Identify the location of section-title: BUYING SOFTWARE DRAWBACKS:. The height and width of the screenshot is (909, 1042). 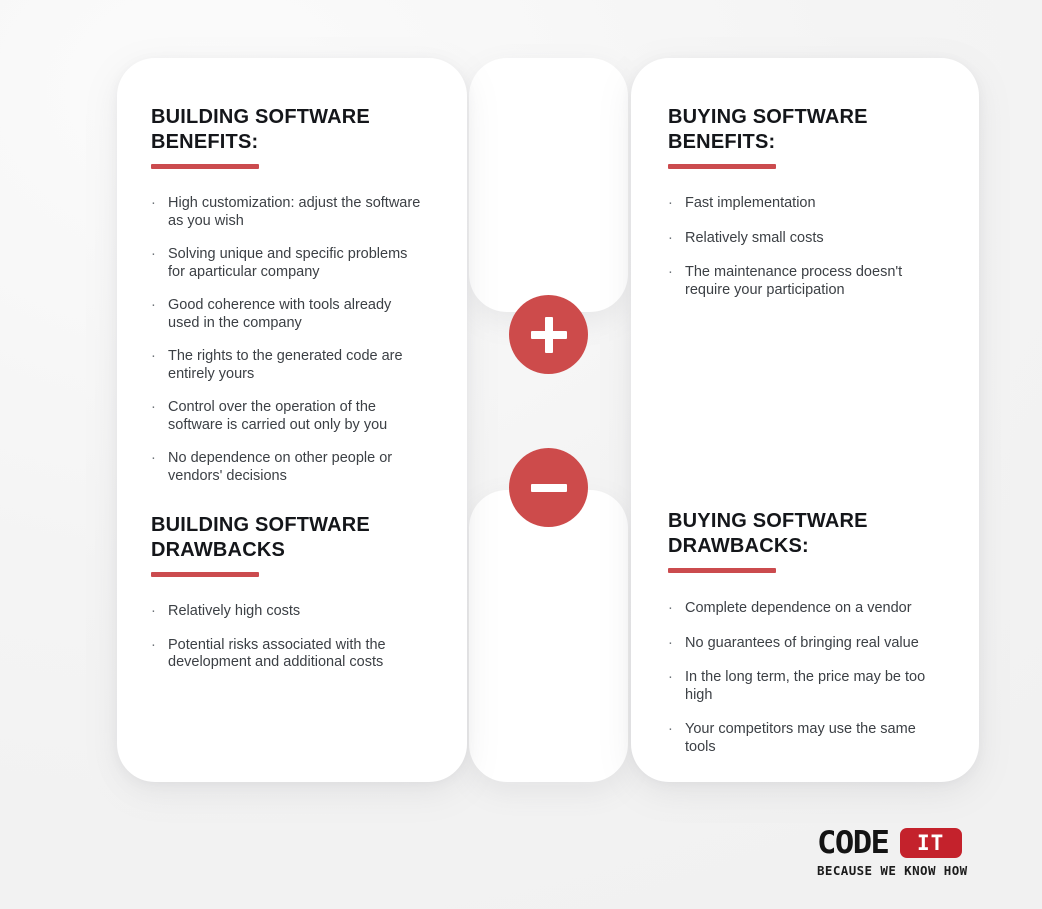
(768, 533).